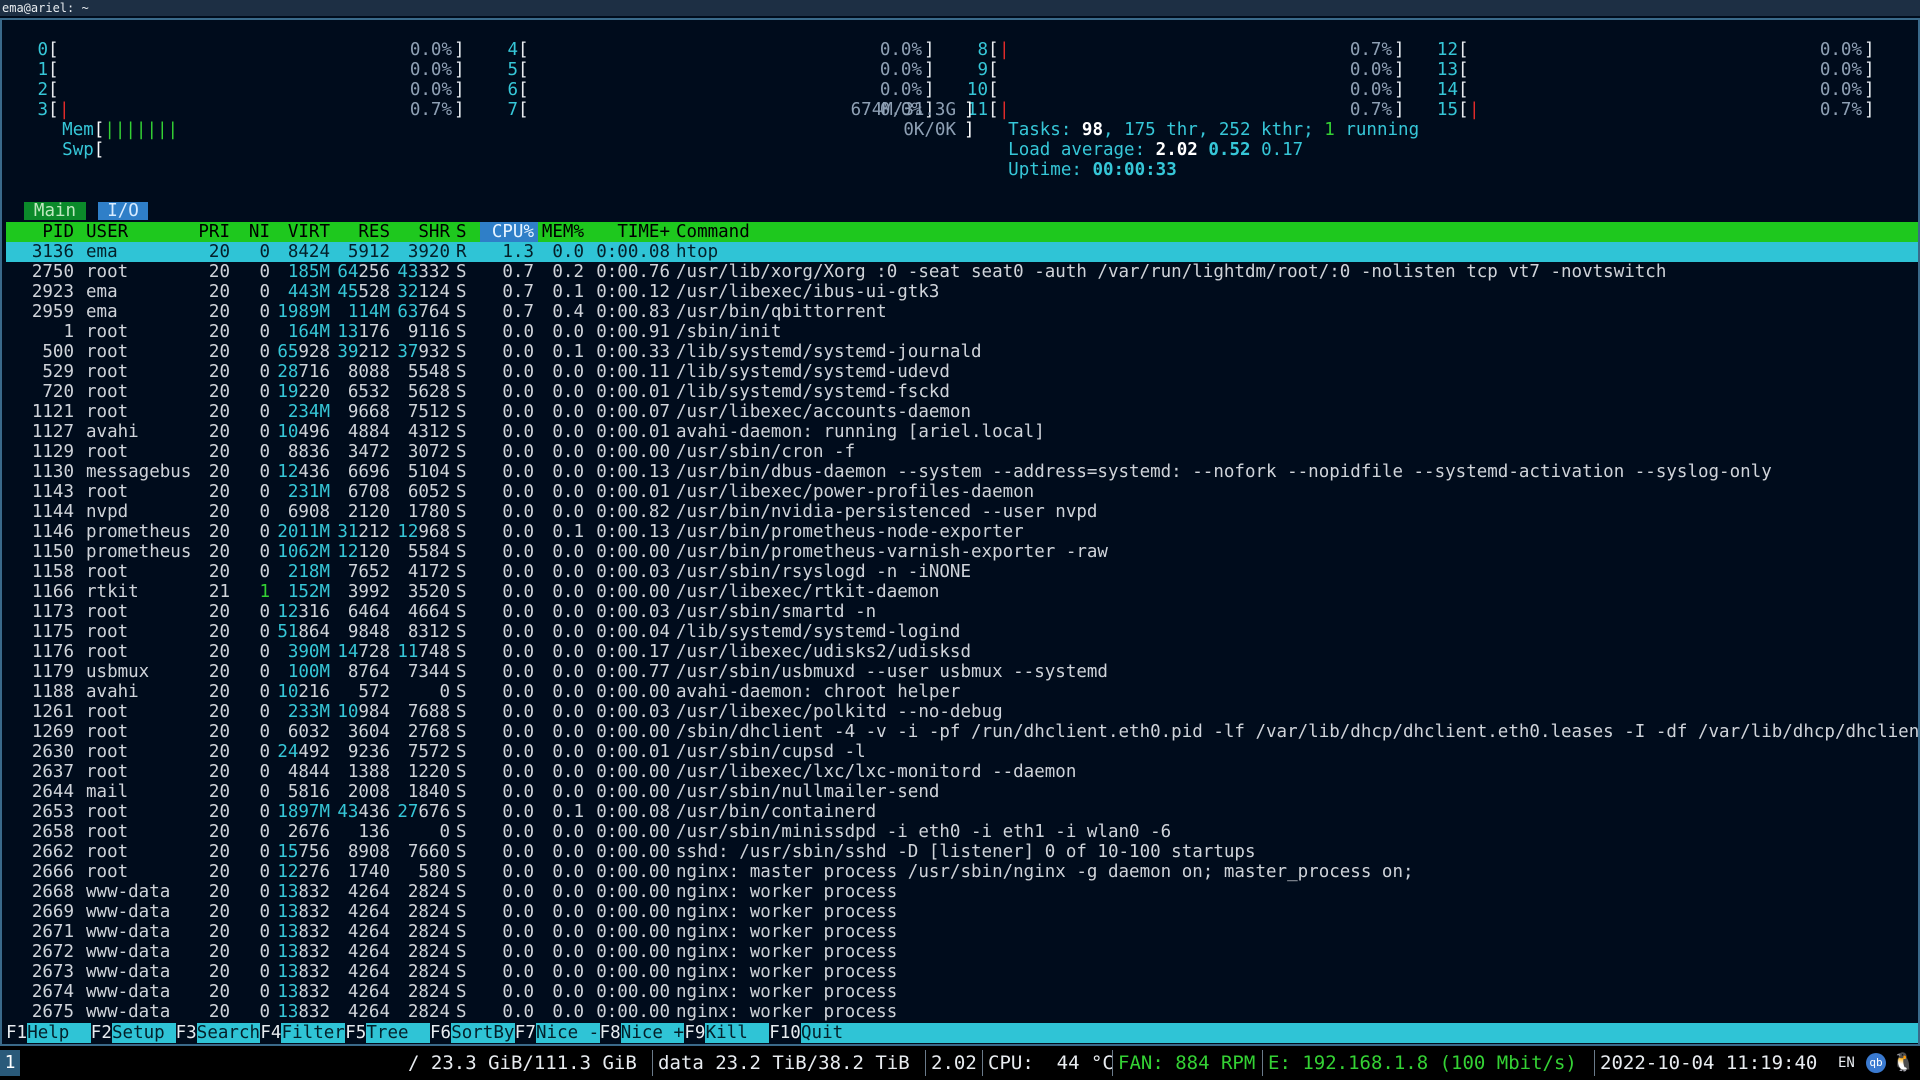 The width and height of the screenshot is (1920, 1080). What do you see at coordinates (695, 1033) in the screenshot?
I see `fkey-f9: F9` at bounding box center [695, 1033].